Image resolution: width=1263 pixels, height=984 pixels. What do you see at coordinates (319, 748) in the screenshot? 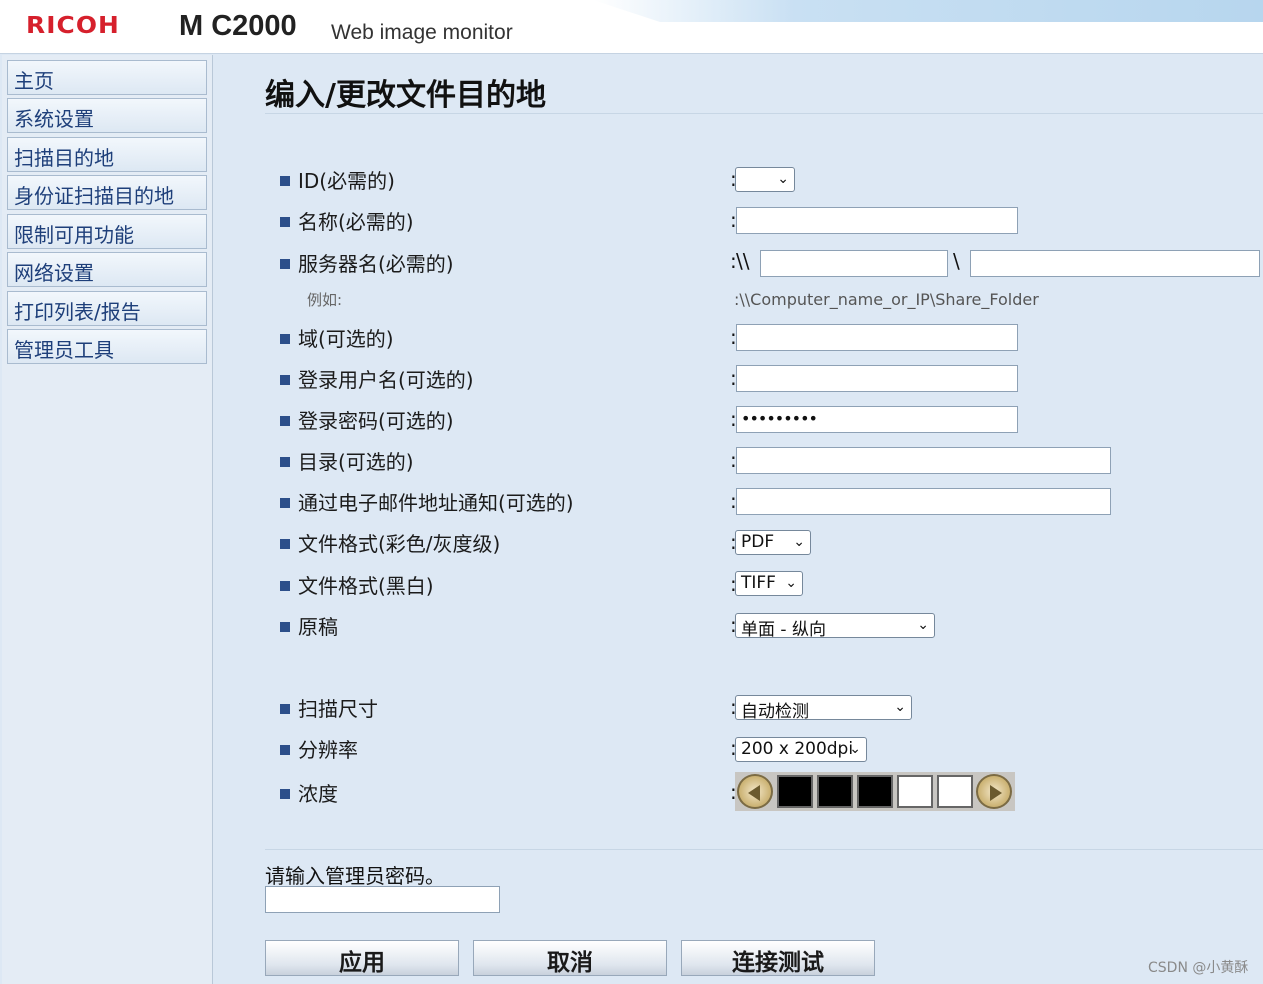
I see `resolution-label: 分辨率` at bounding box center [319, 748].